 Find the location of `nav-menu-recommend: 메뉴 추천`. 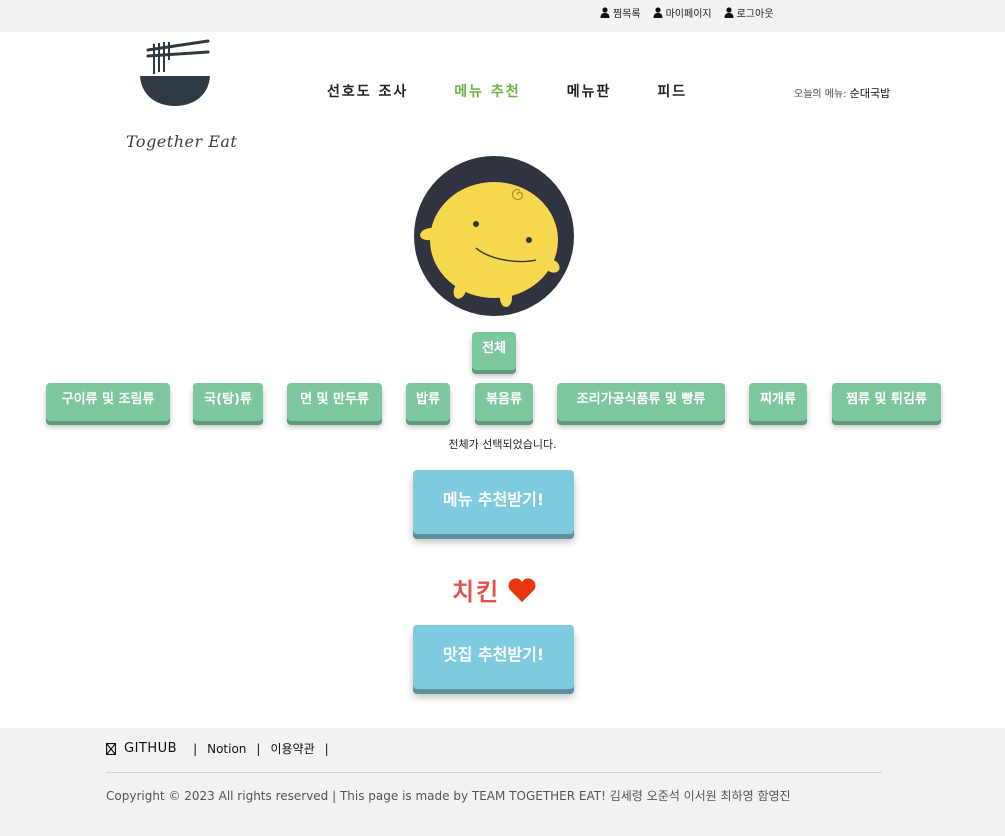

nav-menu-recommend: 메뉴 추천 is located at coordinates (487, 91).